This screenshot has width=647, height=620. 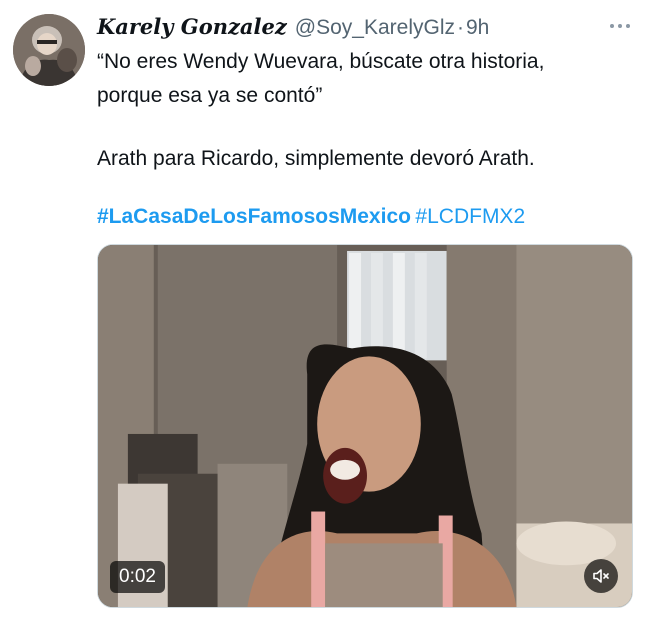 I want to click on profile-avatar-icon, so click(x=49, y=50).